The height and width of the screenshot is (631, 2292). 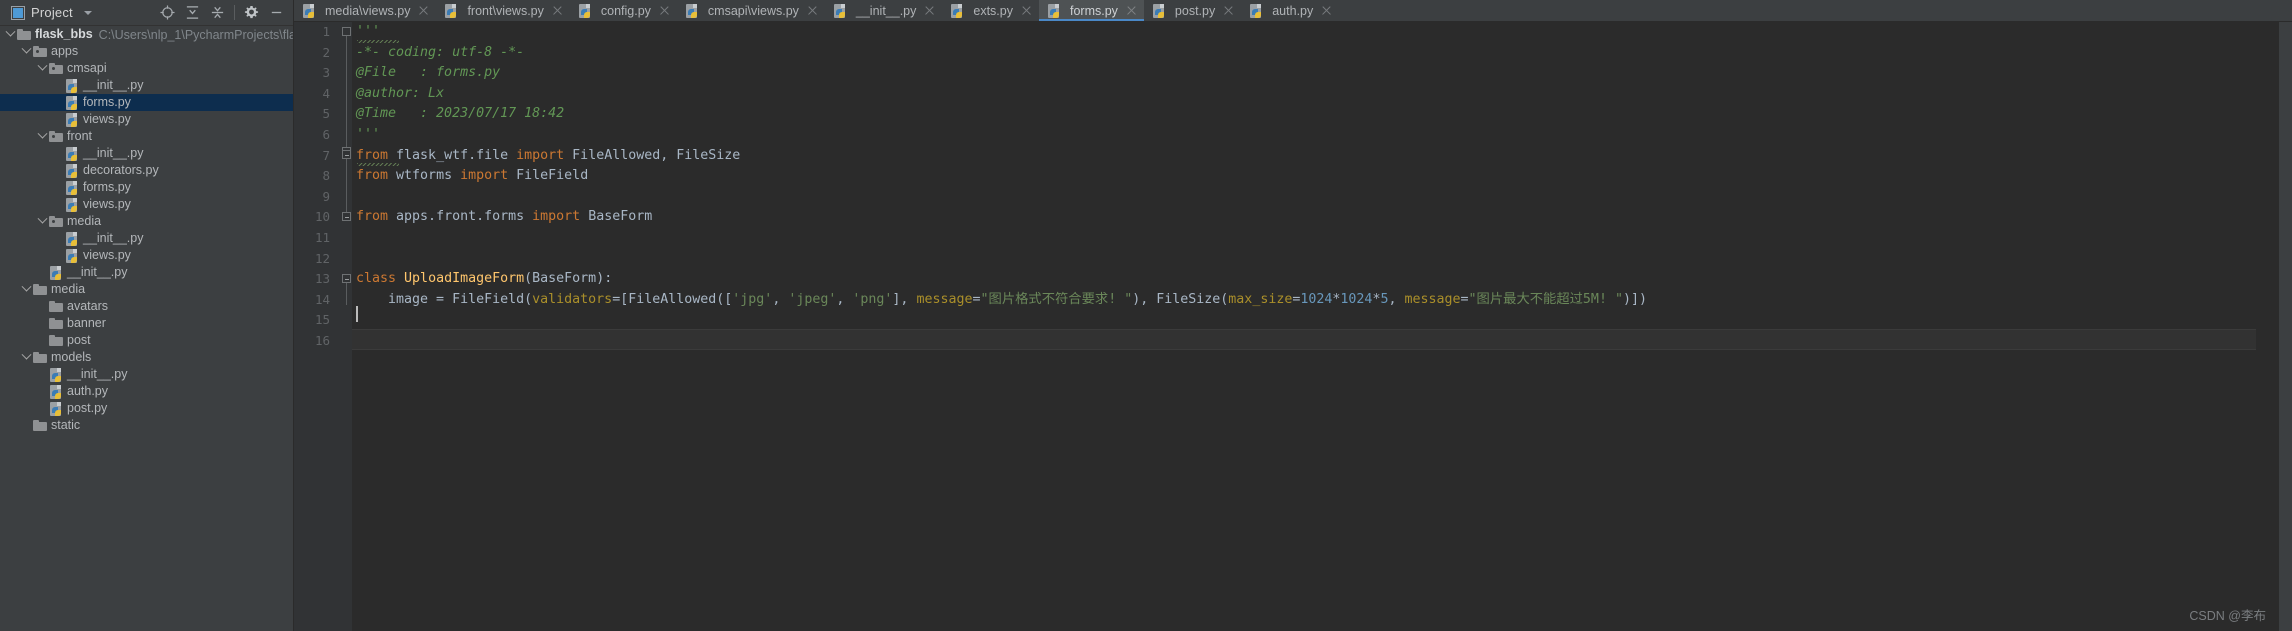 I want to click on editor-tab-auth-py: auth.py, so click(x=1290, y=10).